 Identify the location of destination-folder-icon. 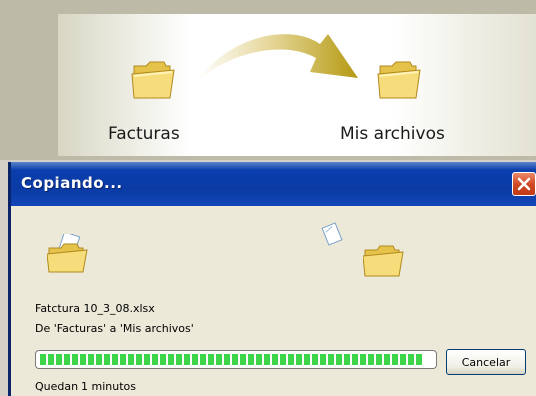
(399, 80).